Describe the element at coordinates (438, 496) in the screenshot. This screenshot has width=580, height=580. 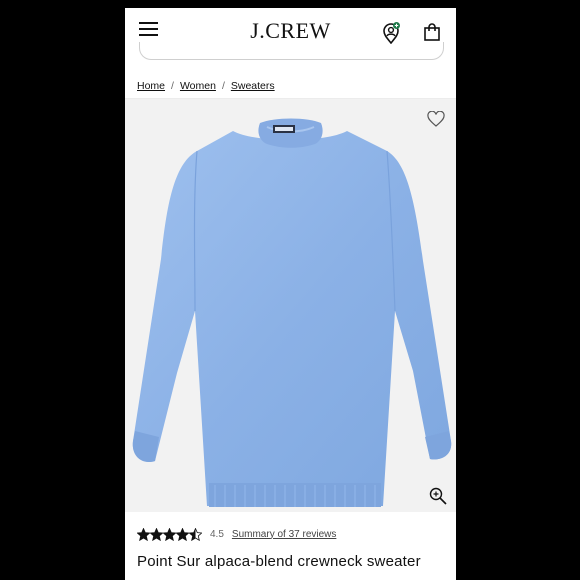
I see `zoom-icon` at that location.